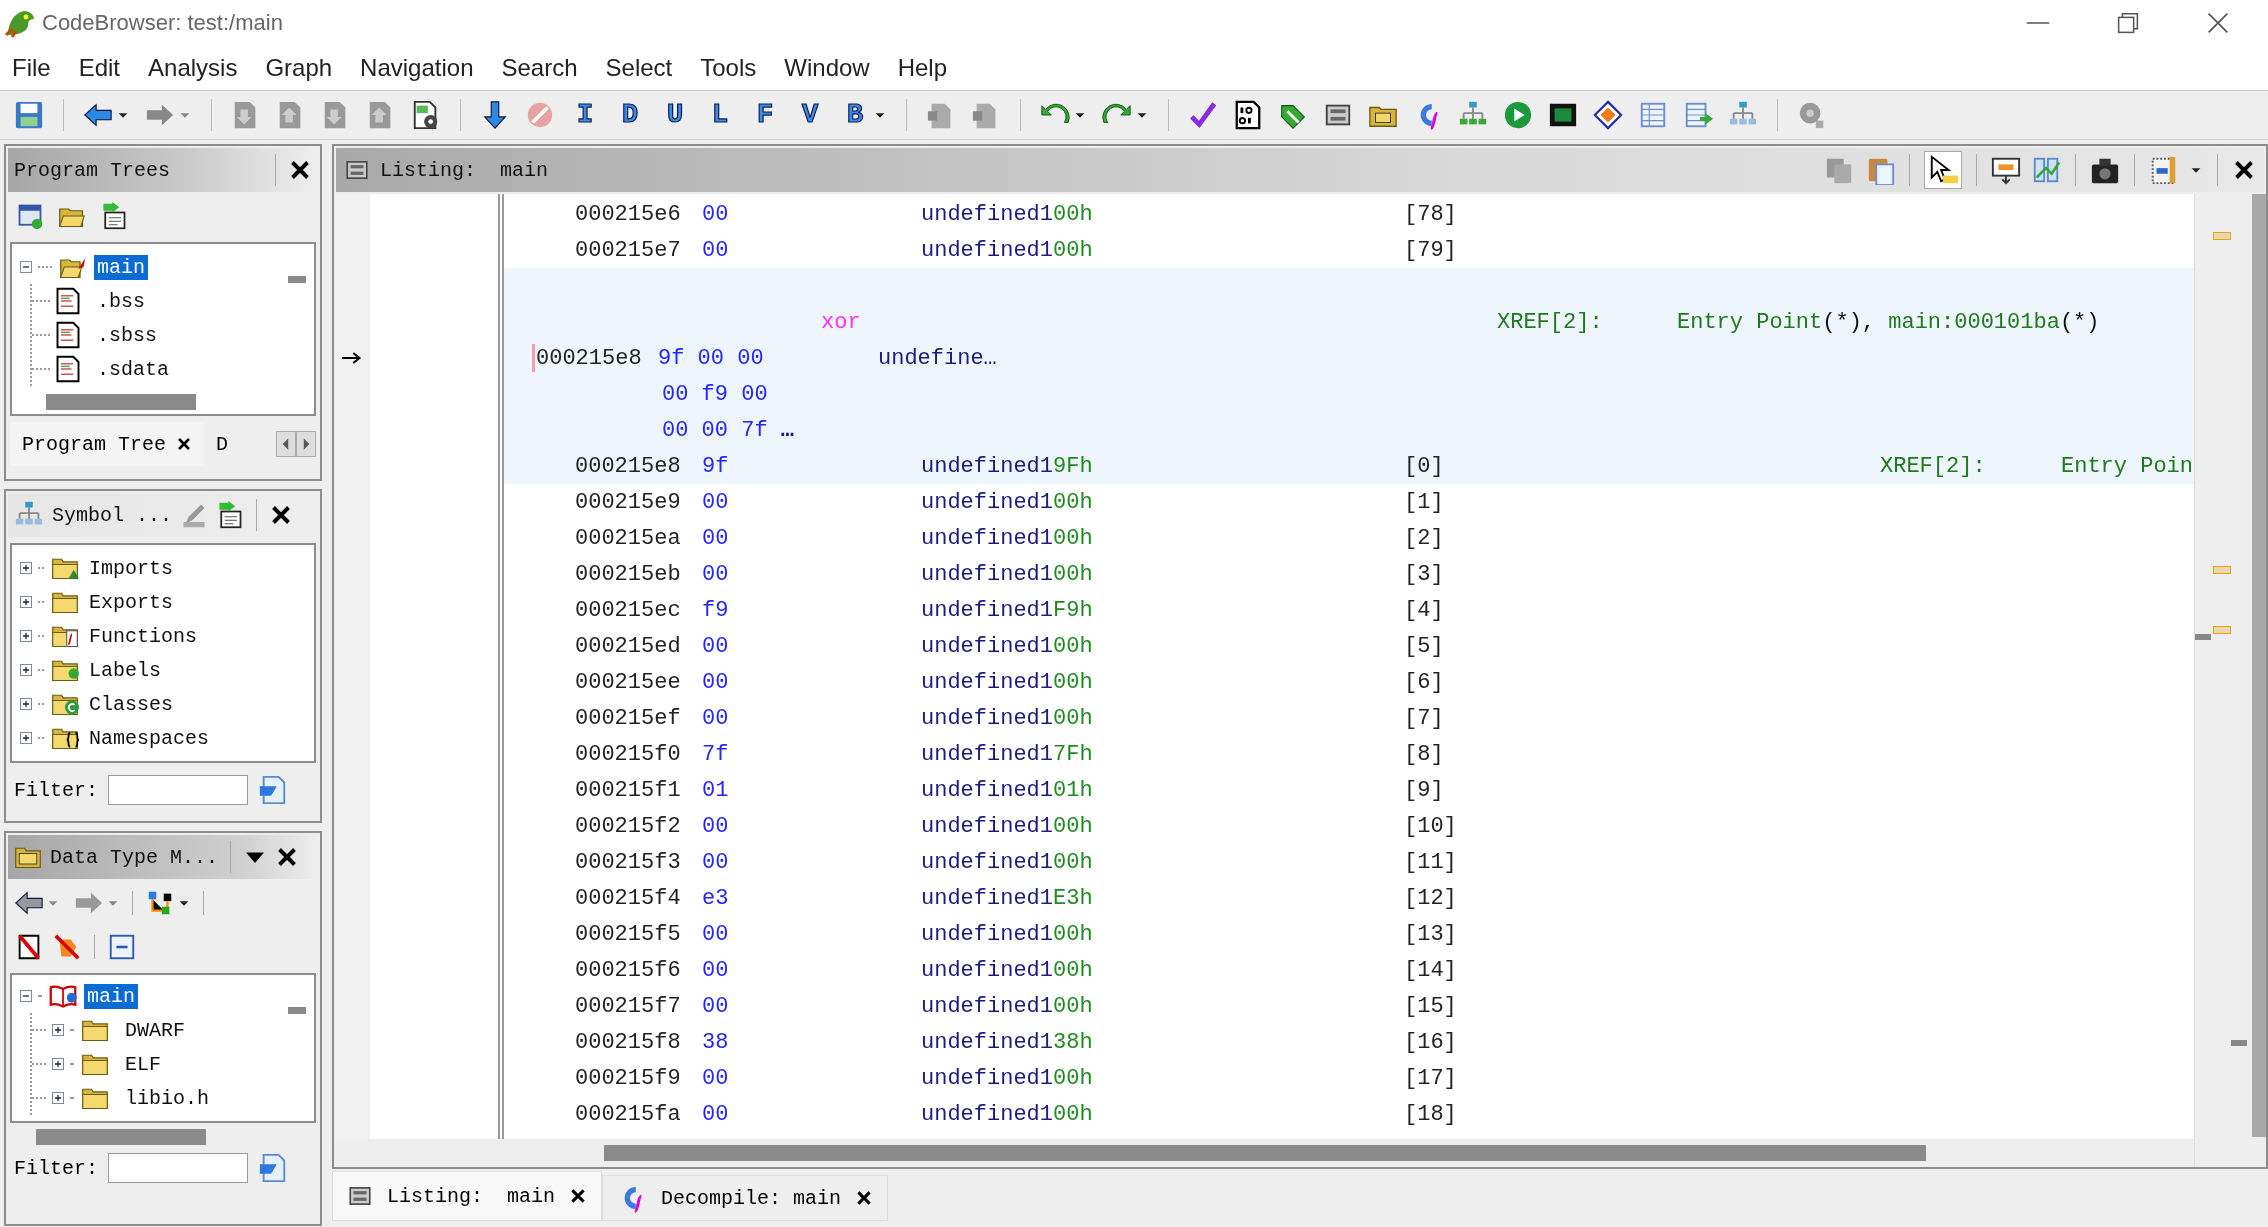 The width and height of the screenshot is (2268, 1227). Describe the element at coordinates (1424, 718) in the screenshot. I see `array-index: [7]` at that location.